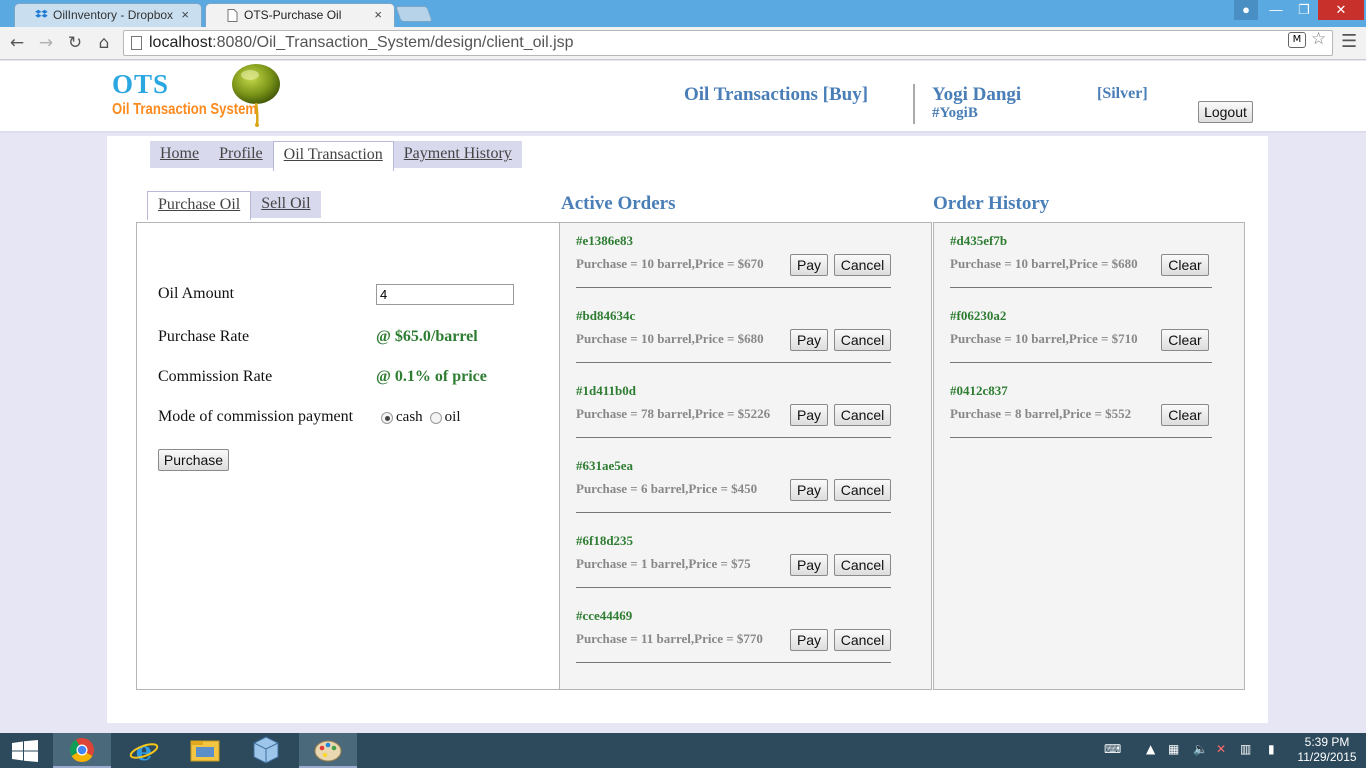 This screenshot has height=768, width=1366. Describe the element at coordinates (435, 417) in the screenshot. I see `oil-radio` at that location.